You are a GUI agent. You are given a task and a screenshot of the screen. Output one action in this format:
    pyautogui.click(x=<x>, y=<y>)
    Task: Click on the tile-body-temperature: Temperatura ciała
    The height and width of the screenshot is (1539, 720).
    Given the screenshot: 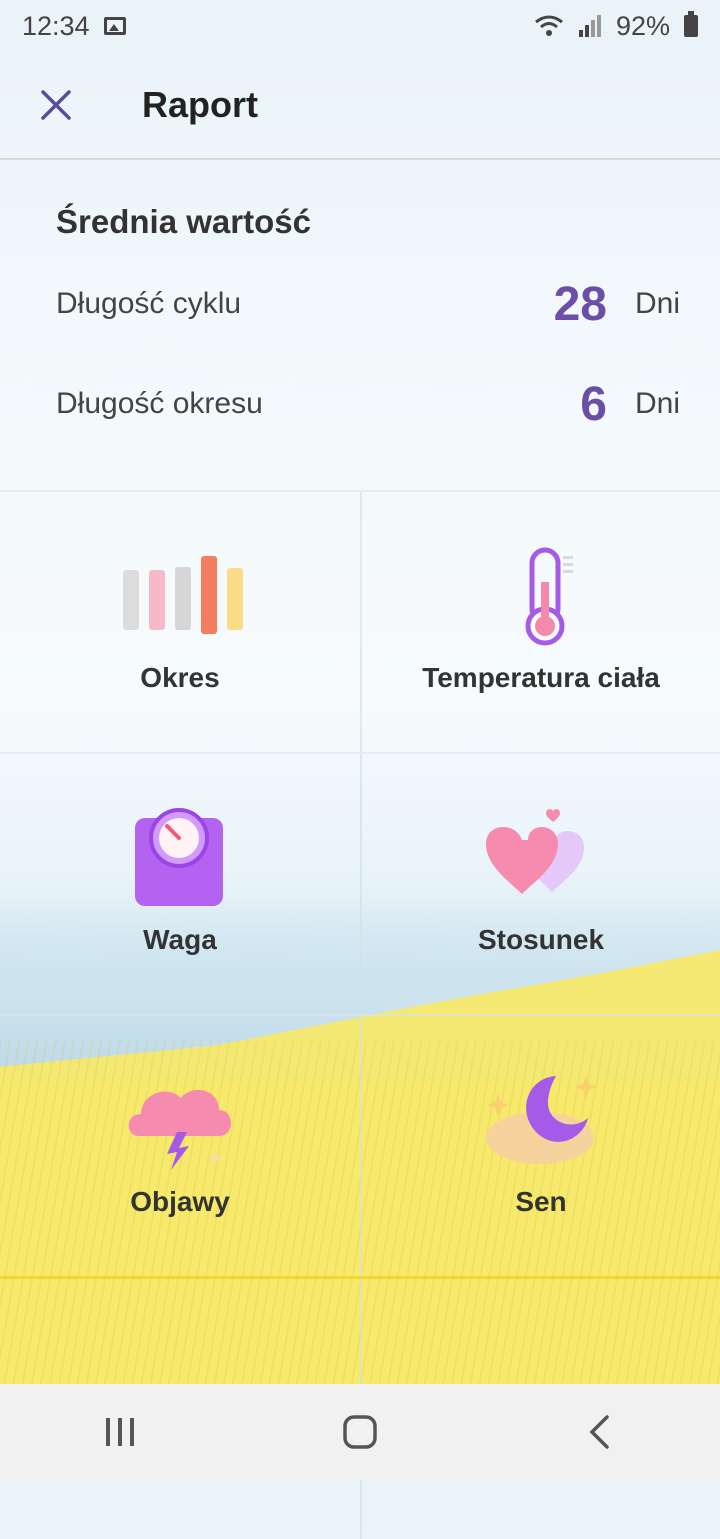 What is the action you would take?
    pyautogui.click(x=540, y=622)
    